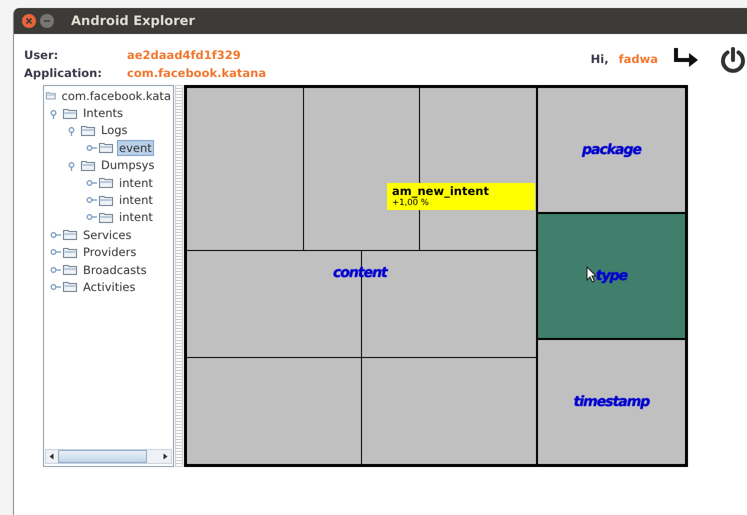 The width and height of the screenshot is (747, 515). I want to click on tooltip: am_new_intent +1,00 %, so click(461, 196).